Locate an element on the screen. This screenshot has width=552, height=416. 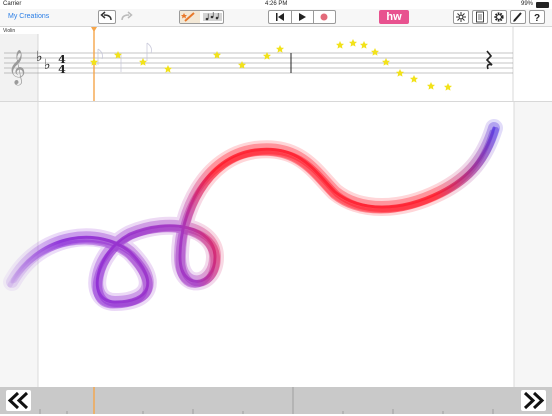
redo-button is located at coordinates (126, 17).